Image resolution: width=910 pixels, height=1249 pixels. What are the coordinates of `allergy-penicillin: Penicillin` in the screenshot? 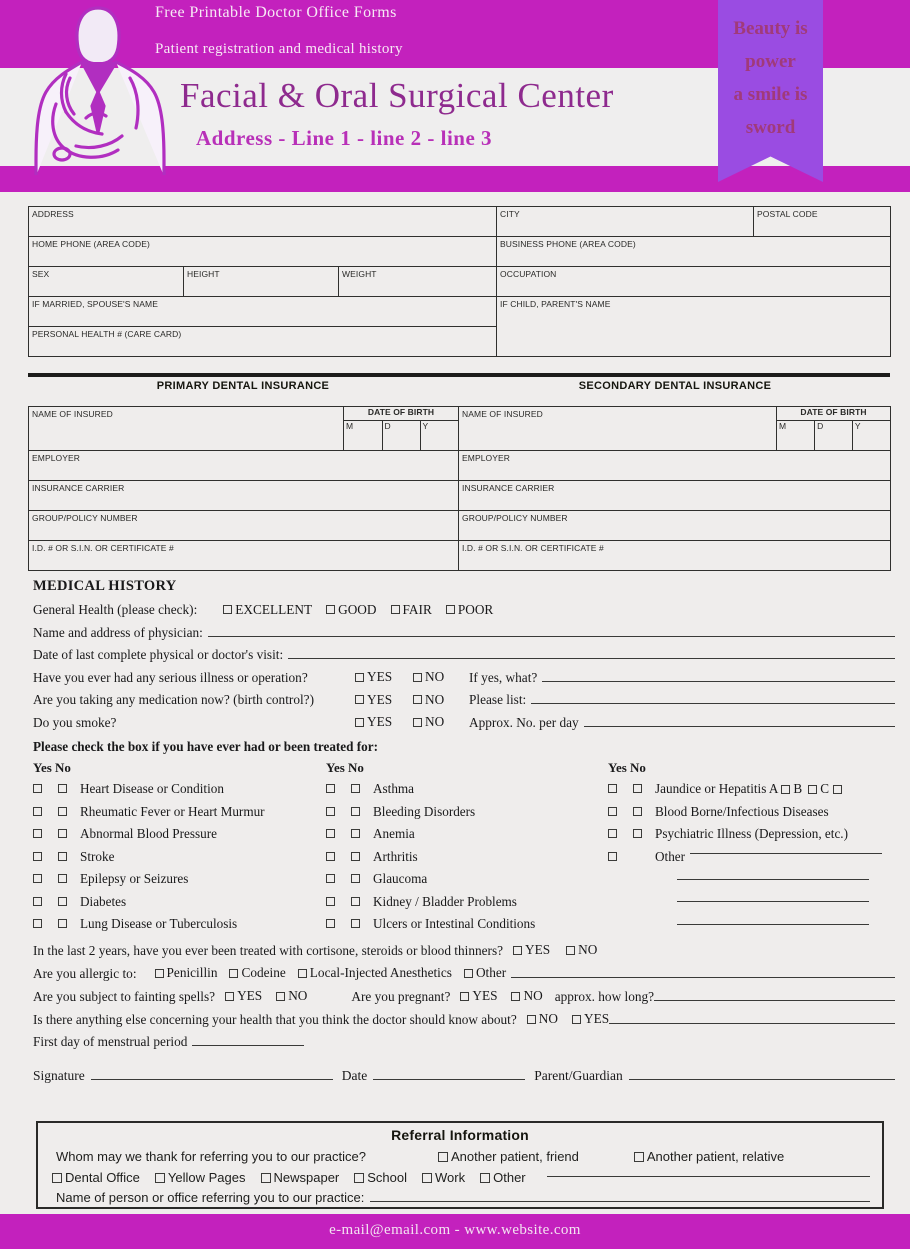 It's located at (185, 973).